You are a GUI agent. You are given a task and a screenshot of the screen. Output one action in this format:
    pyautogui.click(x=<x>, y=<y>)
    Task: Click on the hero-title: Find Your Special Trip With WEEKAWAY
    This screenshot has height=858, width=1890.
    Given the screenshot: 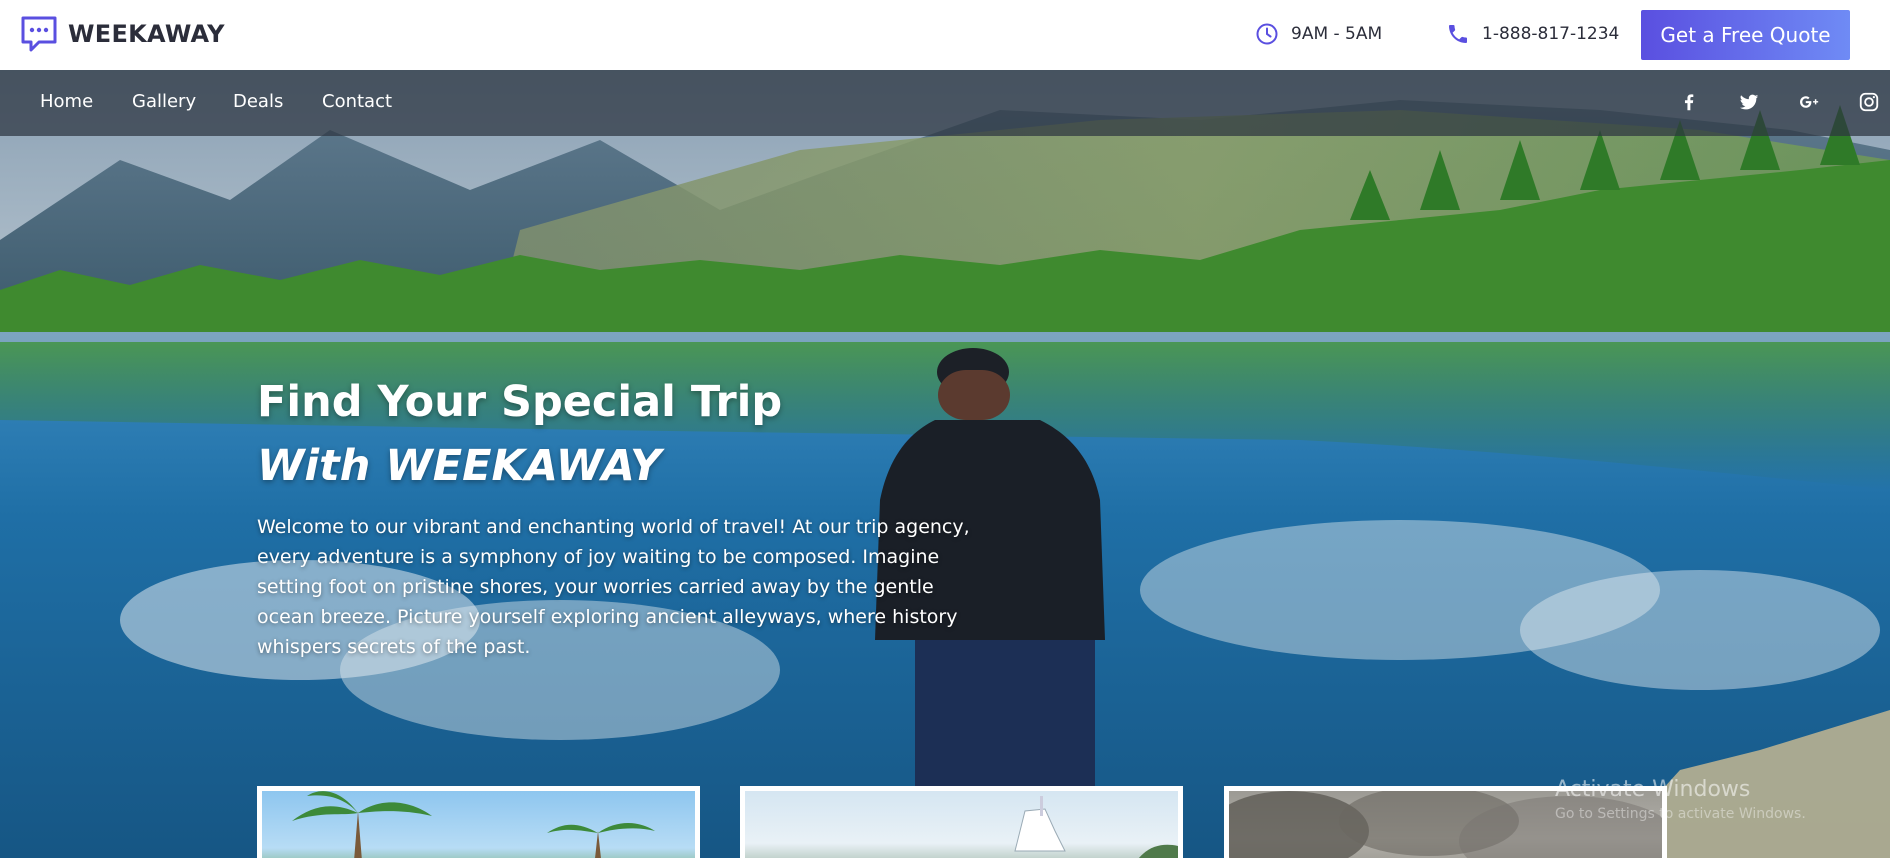 What is the action you would take?
    pyautogui.click(x=519, y=434)
    